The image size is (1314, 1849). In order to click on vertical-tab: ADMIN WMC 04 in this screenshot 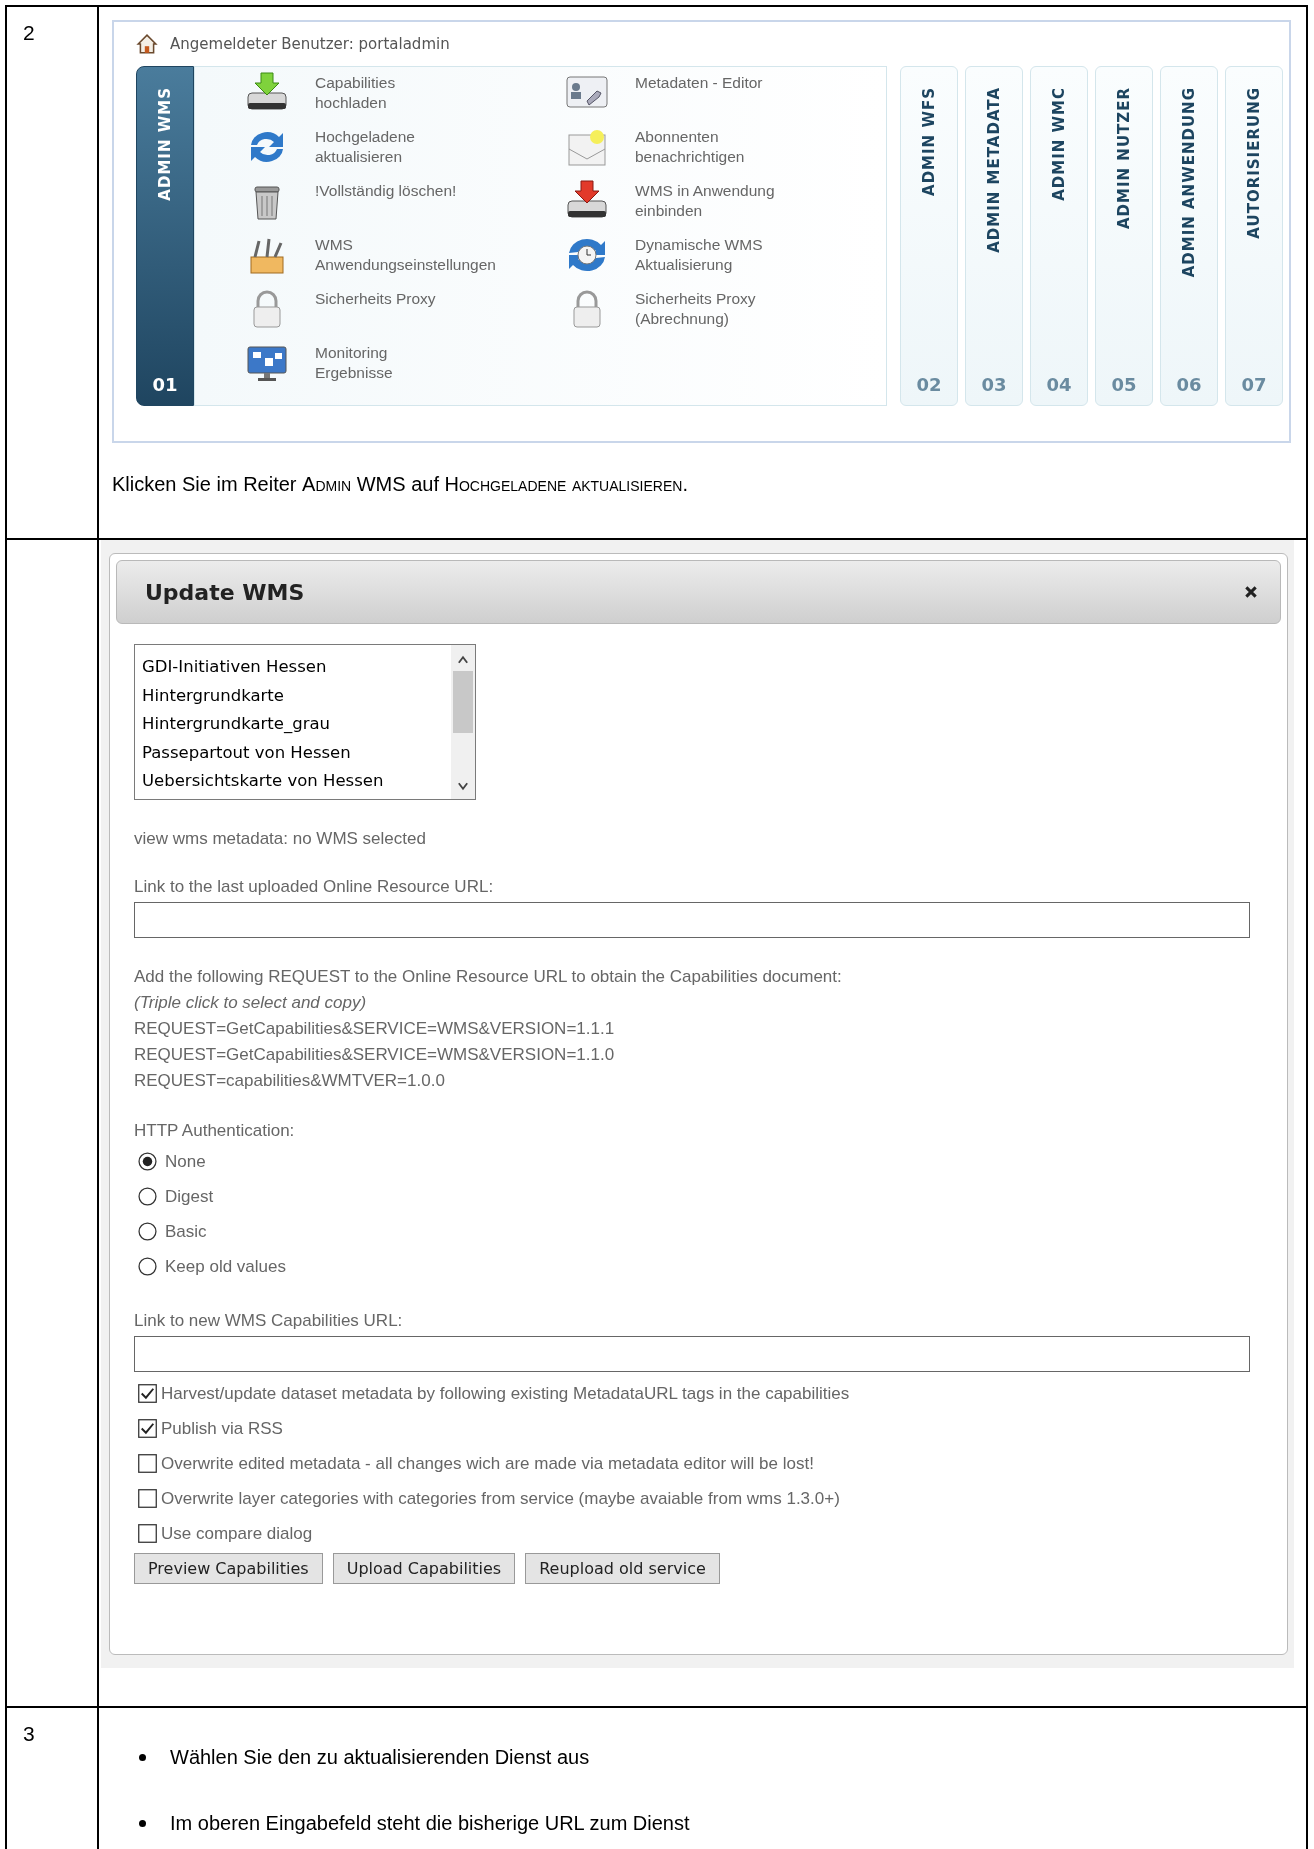, I will do `click(1059, 236)`.